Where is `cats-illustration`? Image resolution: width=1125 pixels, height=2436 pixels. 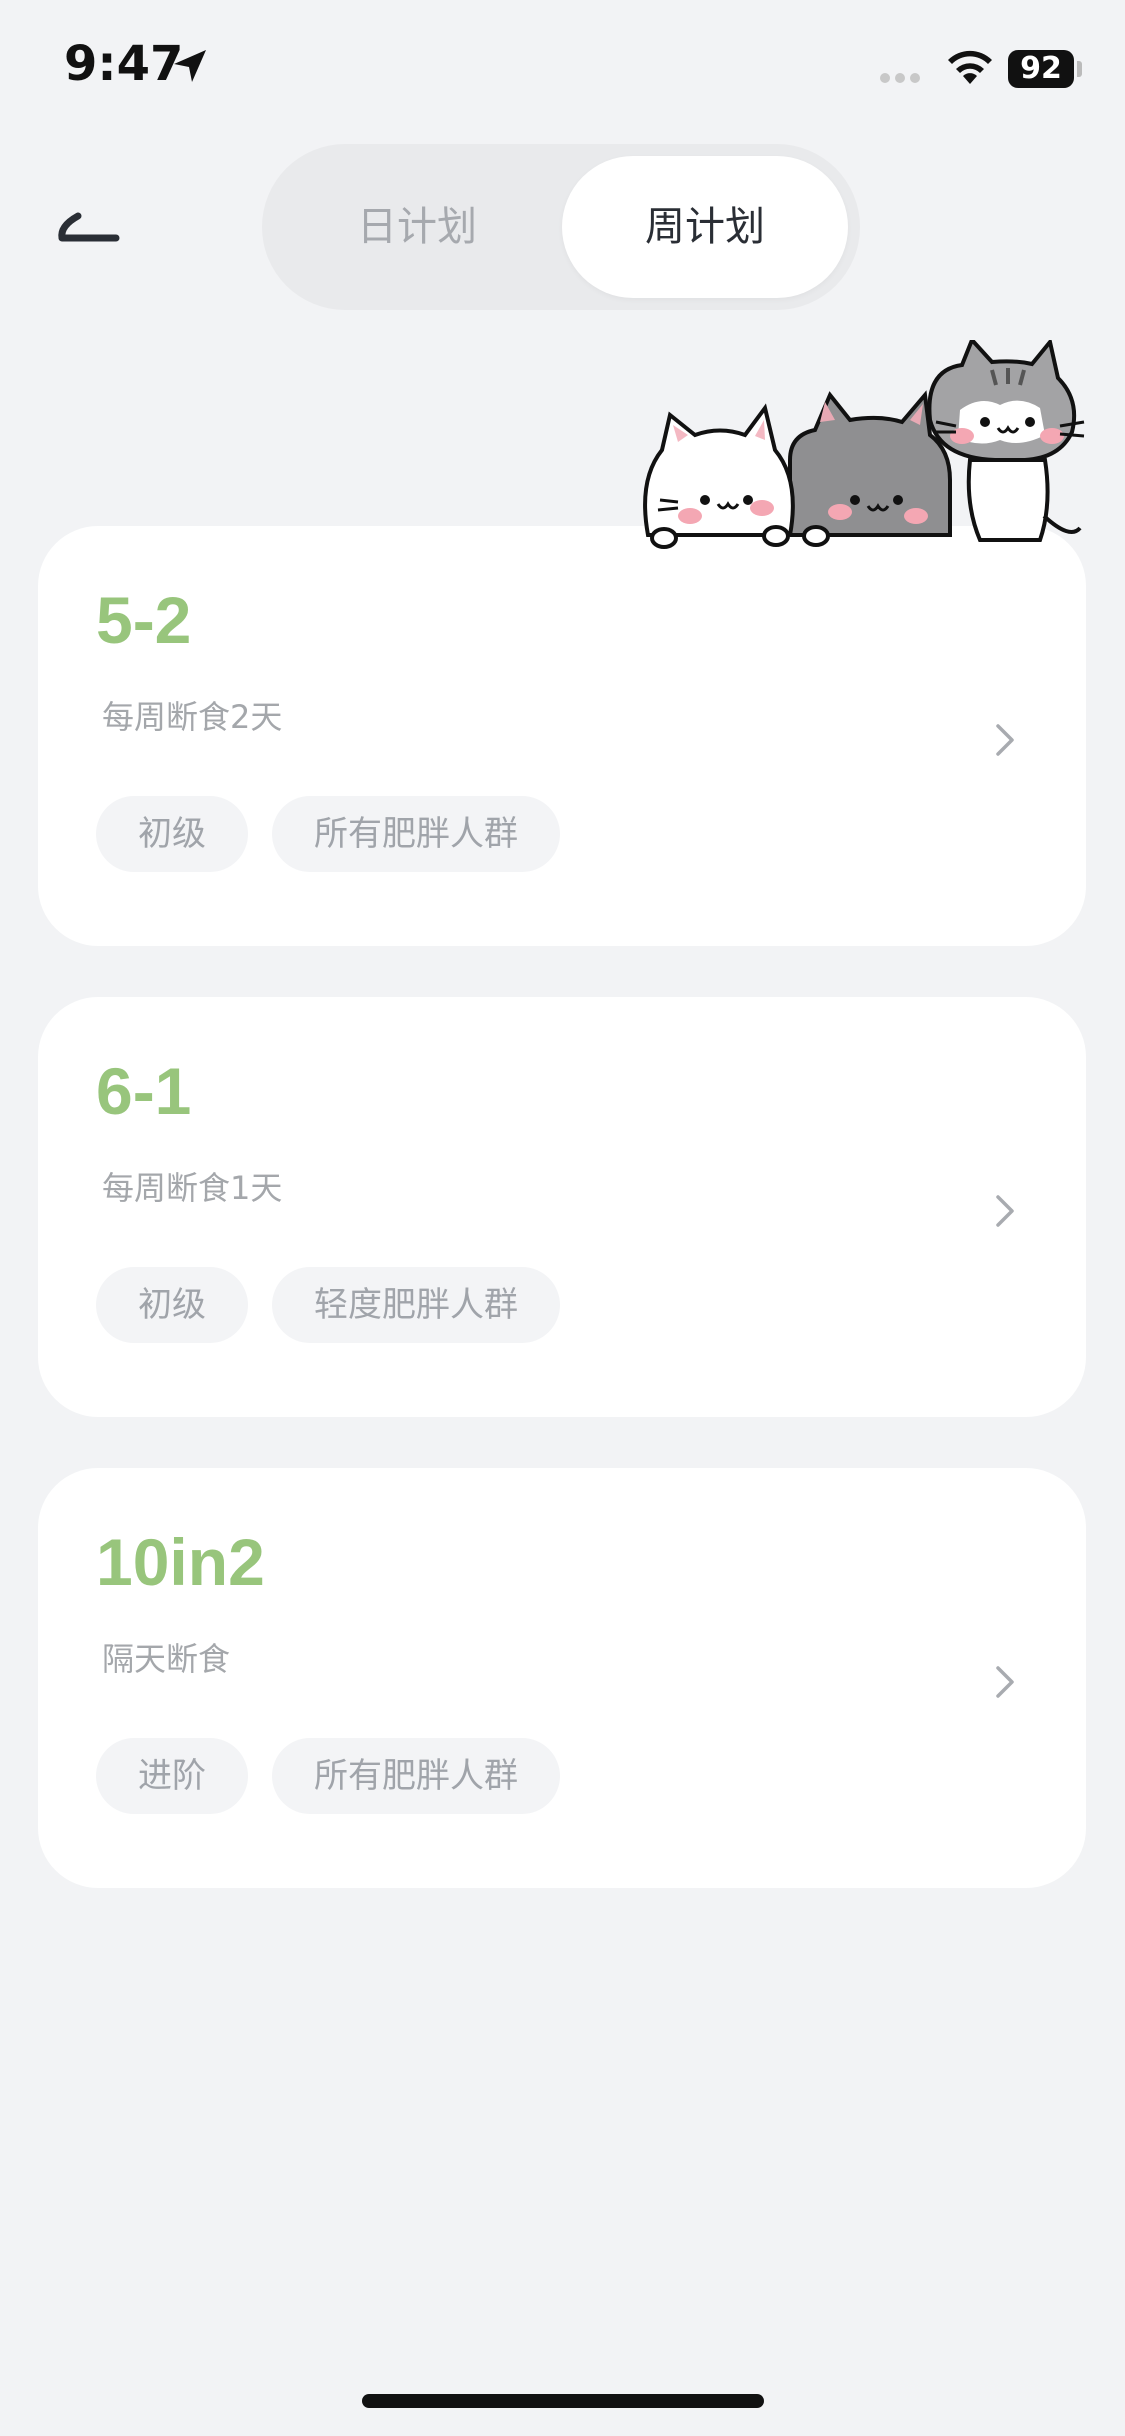 cats-illustration is located at coordinates (864, 444).